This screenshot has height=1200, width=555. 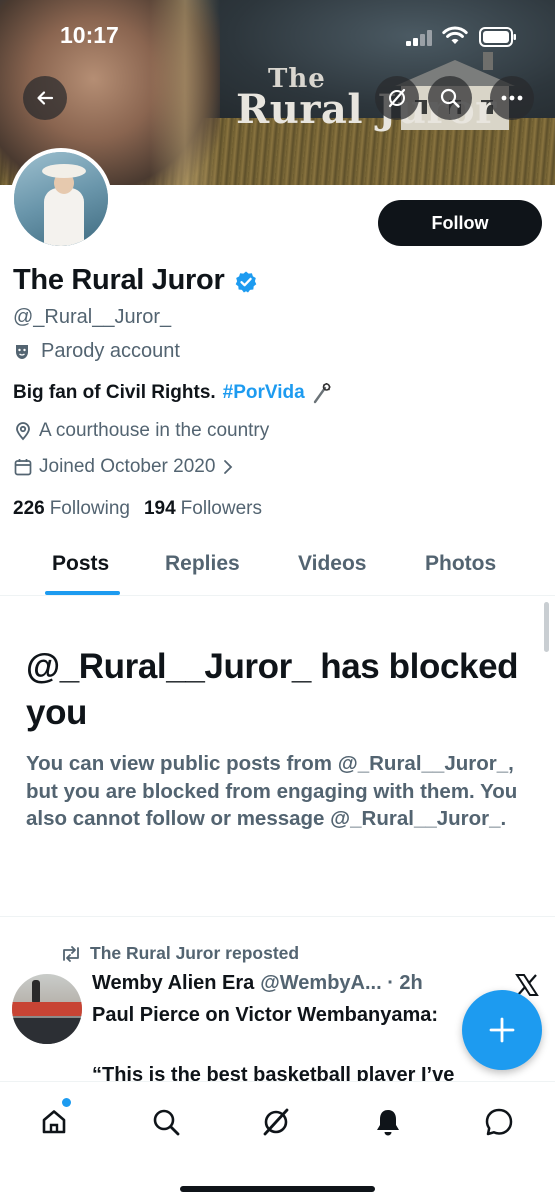 What do you see at coordinates (114, 392) in the screenshot?
I see `bio-text: Big fan of Civil Rights.` at bounding box center [114, 392].